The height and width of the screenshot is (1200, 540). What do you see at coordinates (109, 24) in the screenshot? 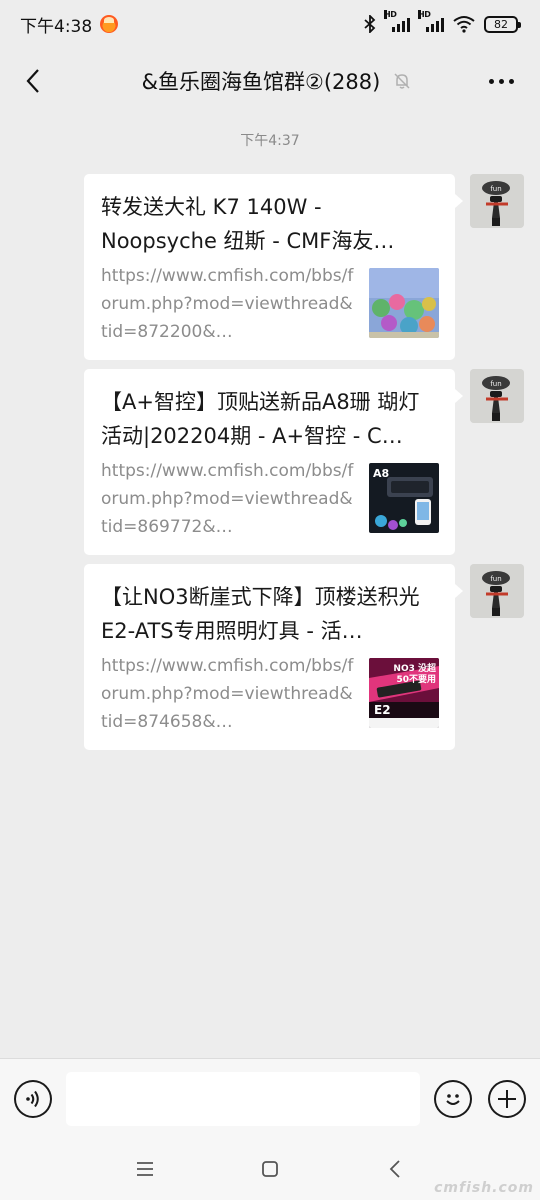
I see `notification-app-icon` at bounding box center [109, 24].